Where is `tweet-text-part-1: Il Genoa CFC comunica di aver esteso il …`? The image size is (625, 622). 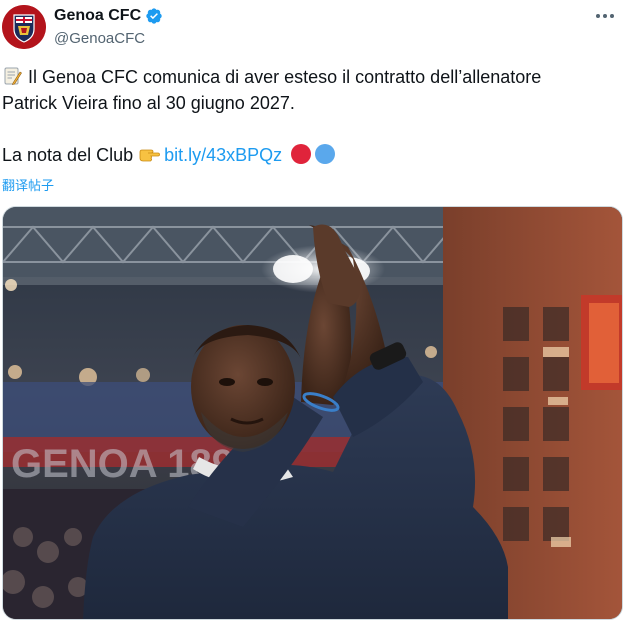
tweet-text-part-1: Il Genoa CFC comunica di aver esteso il … is located at coordinates (285, 77).